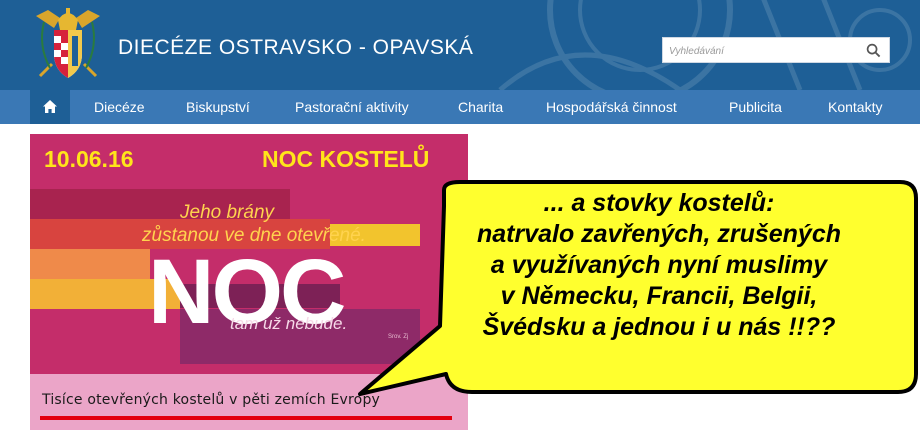 This screenshot has width=920, height=445. I want to click on home-icon, so click(50, 106).